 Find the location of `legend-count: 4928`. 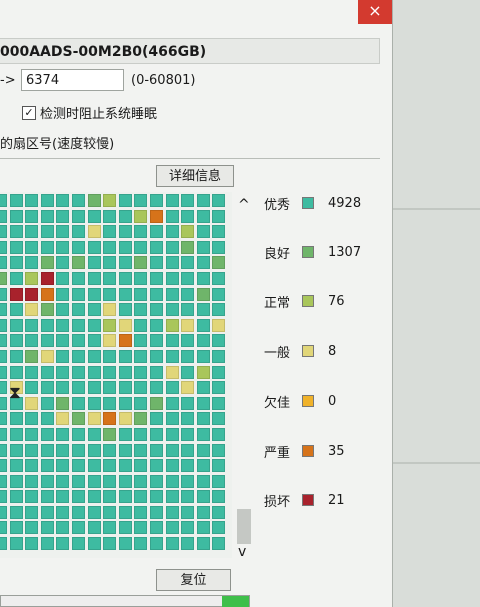

legend-count: 4928 is located at coordinates (345, 203).